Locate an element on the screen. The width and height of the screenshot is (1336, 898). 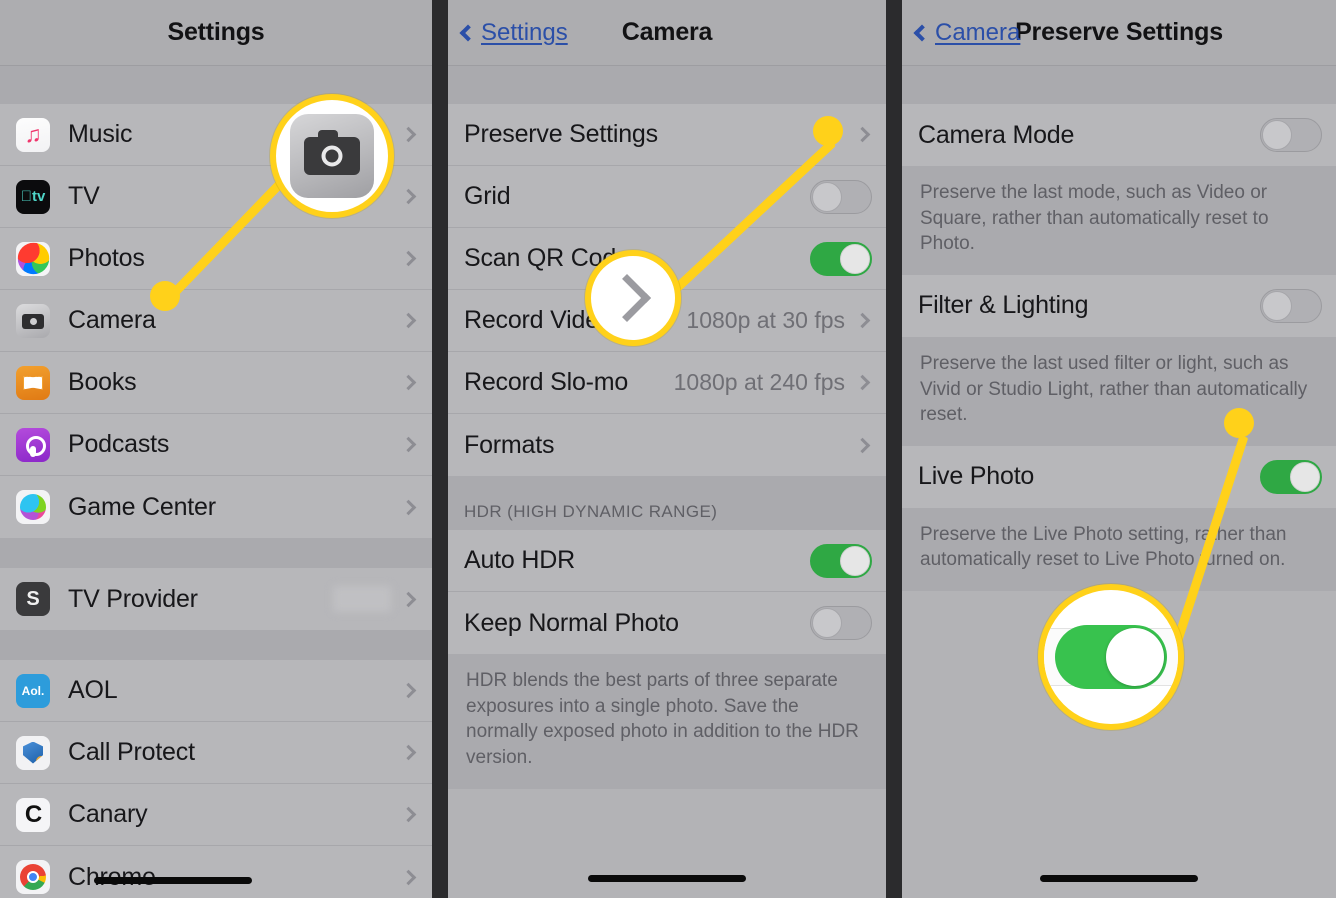
toggle-on-icon-magnified is located at coordinates (1111, 657).